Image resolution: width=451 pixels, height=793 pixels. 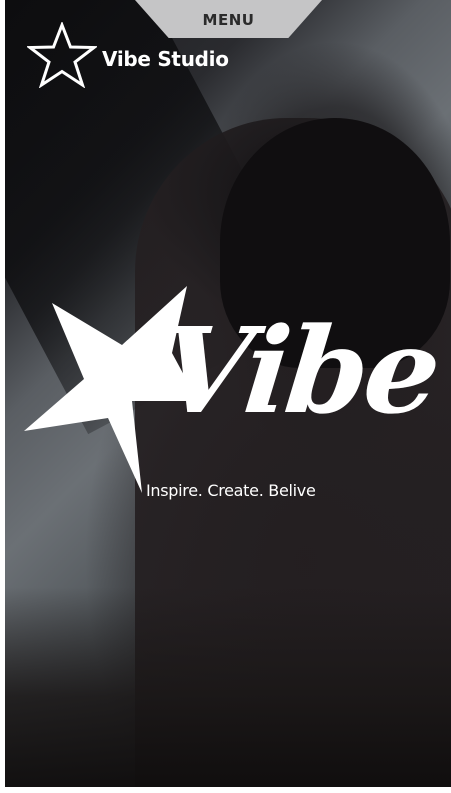 What do you see at coordinates (62, 55) in the screenshot?
I see `star-outline-icon` at bounding box center [62, 55].